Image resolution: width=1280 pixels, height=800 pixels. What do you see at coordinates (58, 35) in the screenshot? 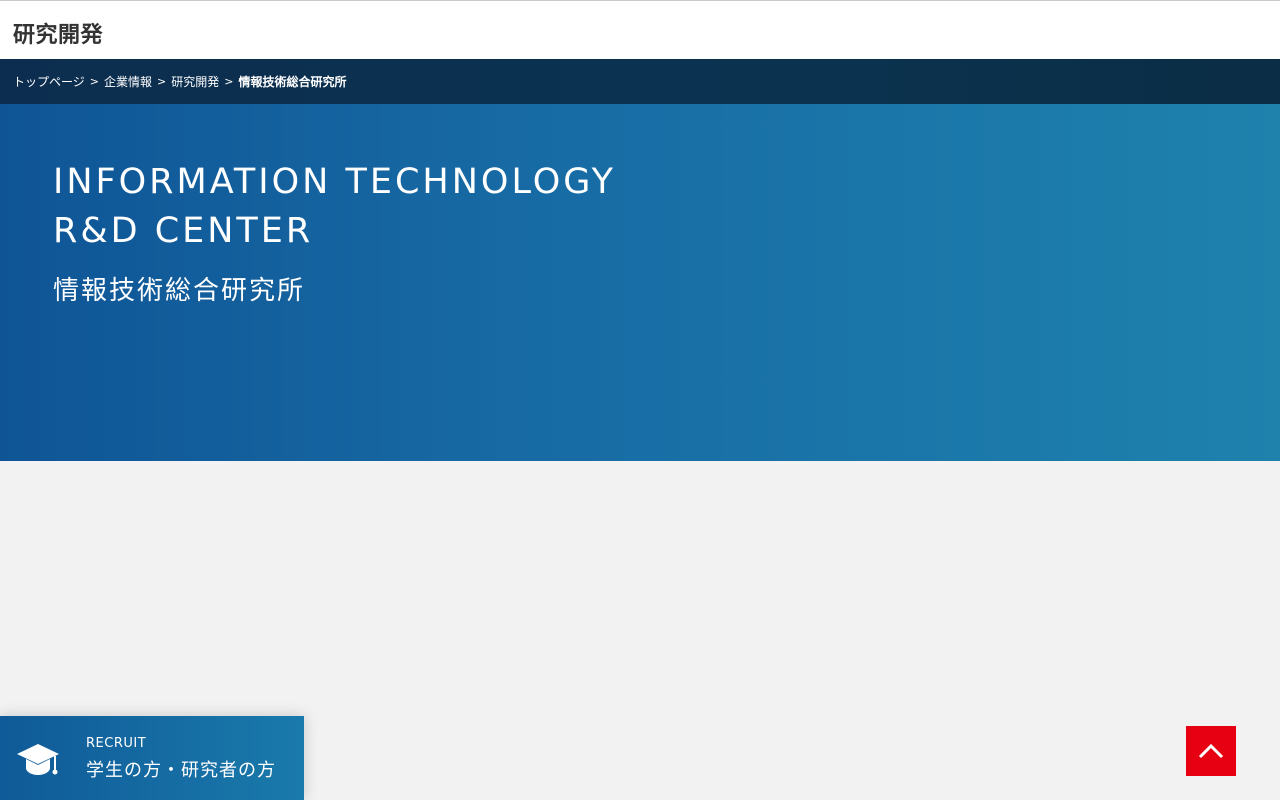
I see `section-title: 研究開発` at bounding box center [58, 35].